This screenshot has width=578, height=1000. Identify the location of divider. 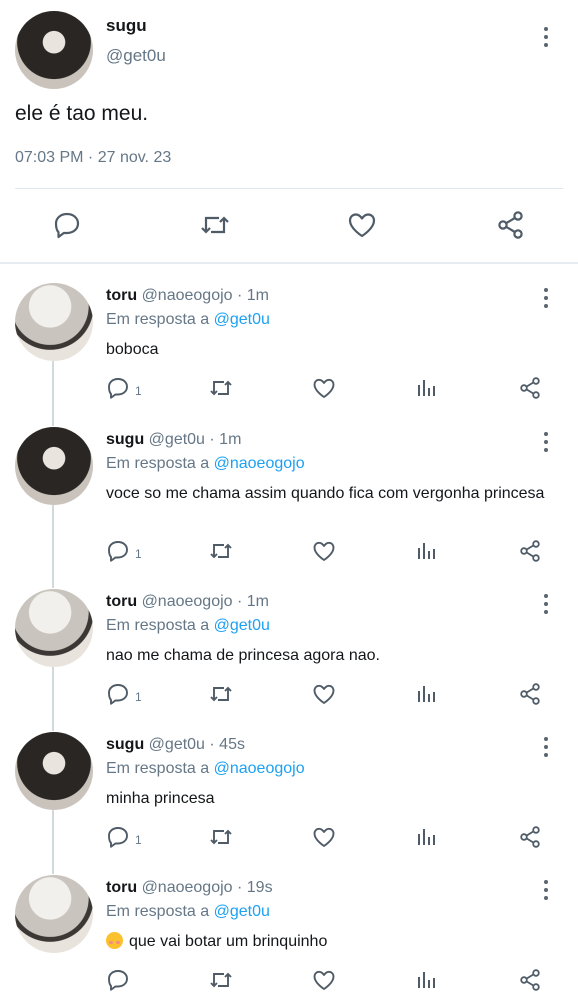
(289, 188).